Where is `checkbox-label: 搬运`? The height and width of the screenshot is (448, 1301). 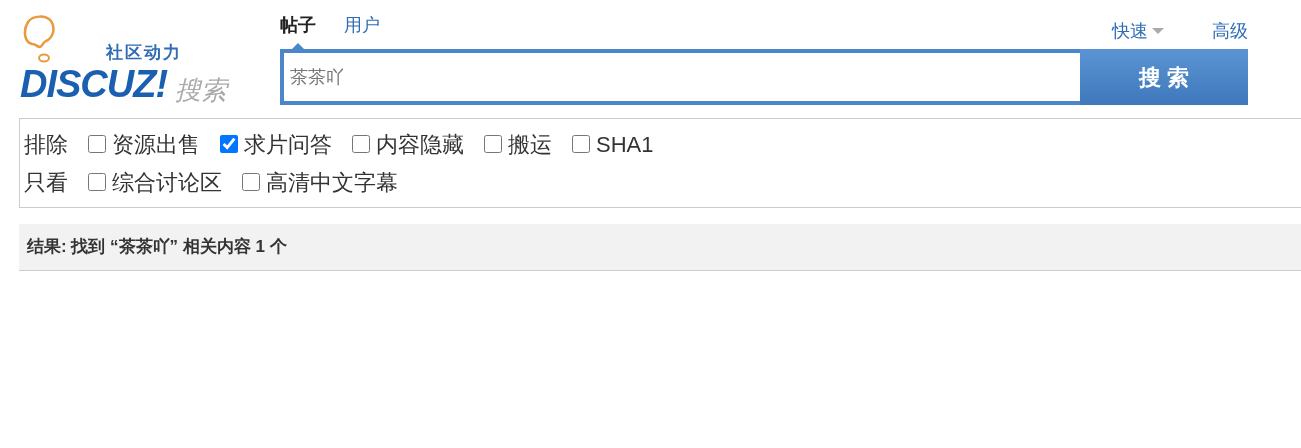 checkbox-label: 搬运 is located at coordinates (530, 144).